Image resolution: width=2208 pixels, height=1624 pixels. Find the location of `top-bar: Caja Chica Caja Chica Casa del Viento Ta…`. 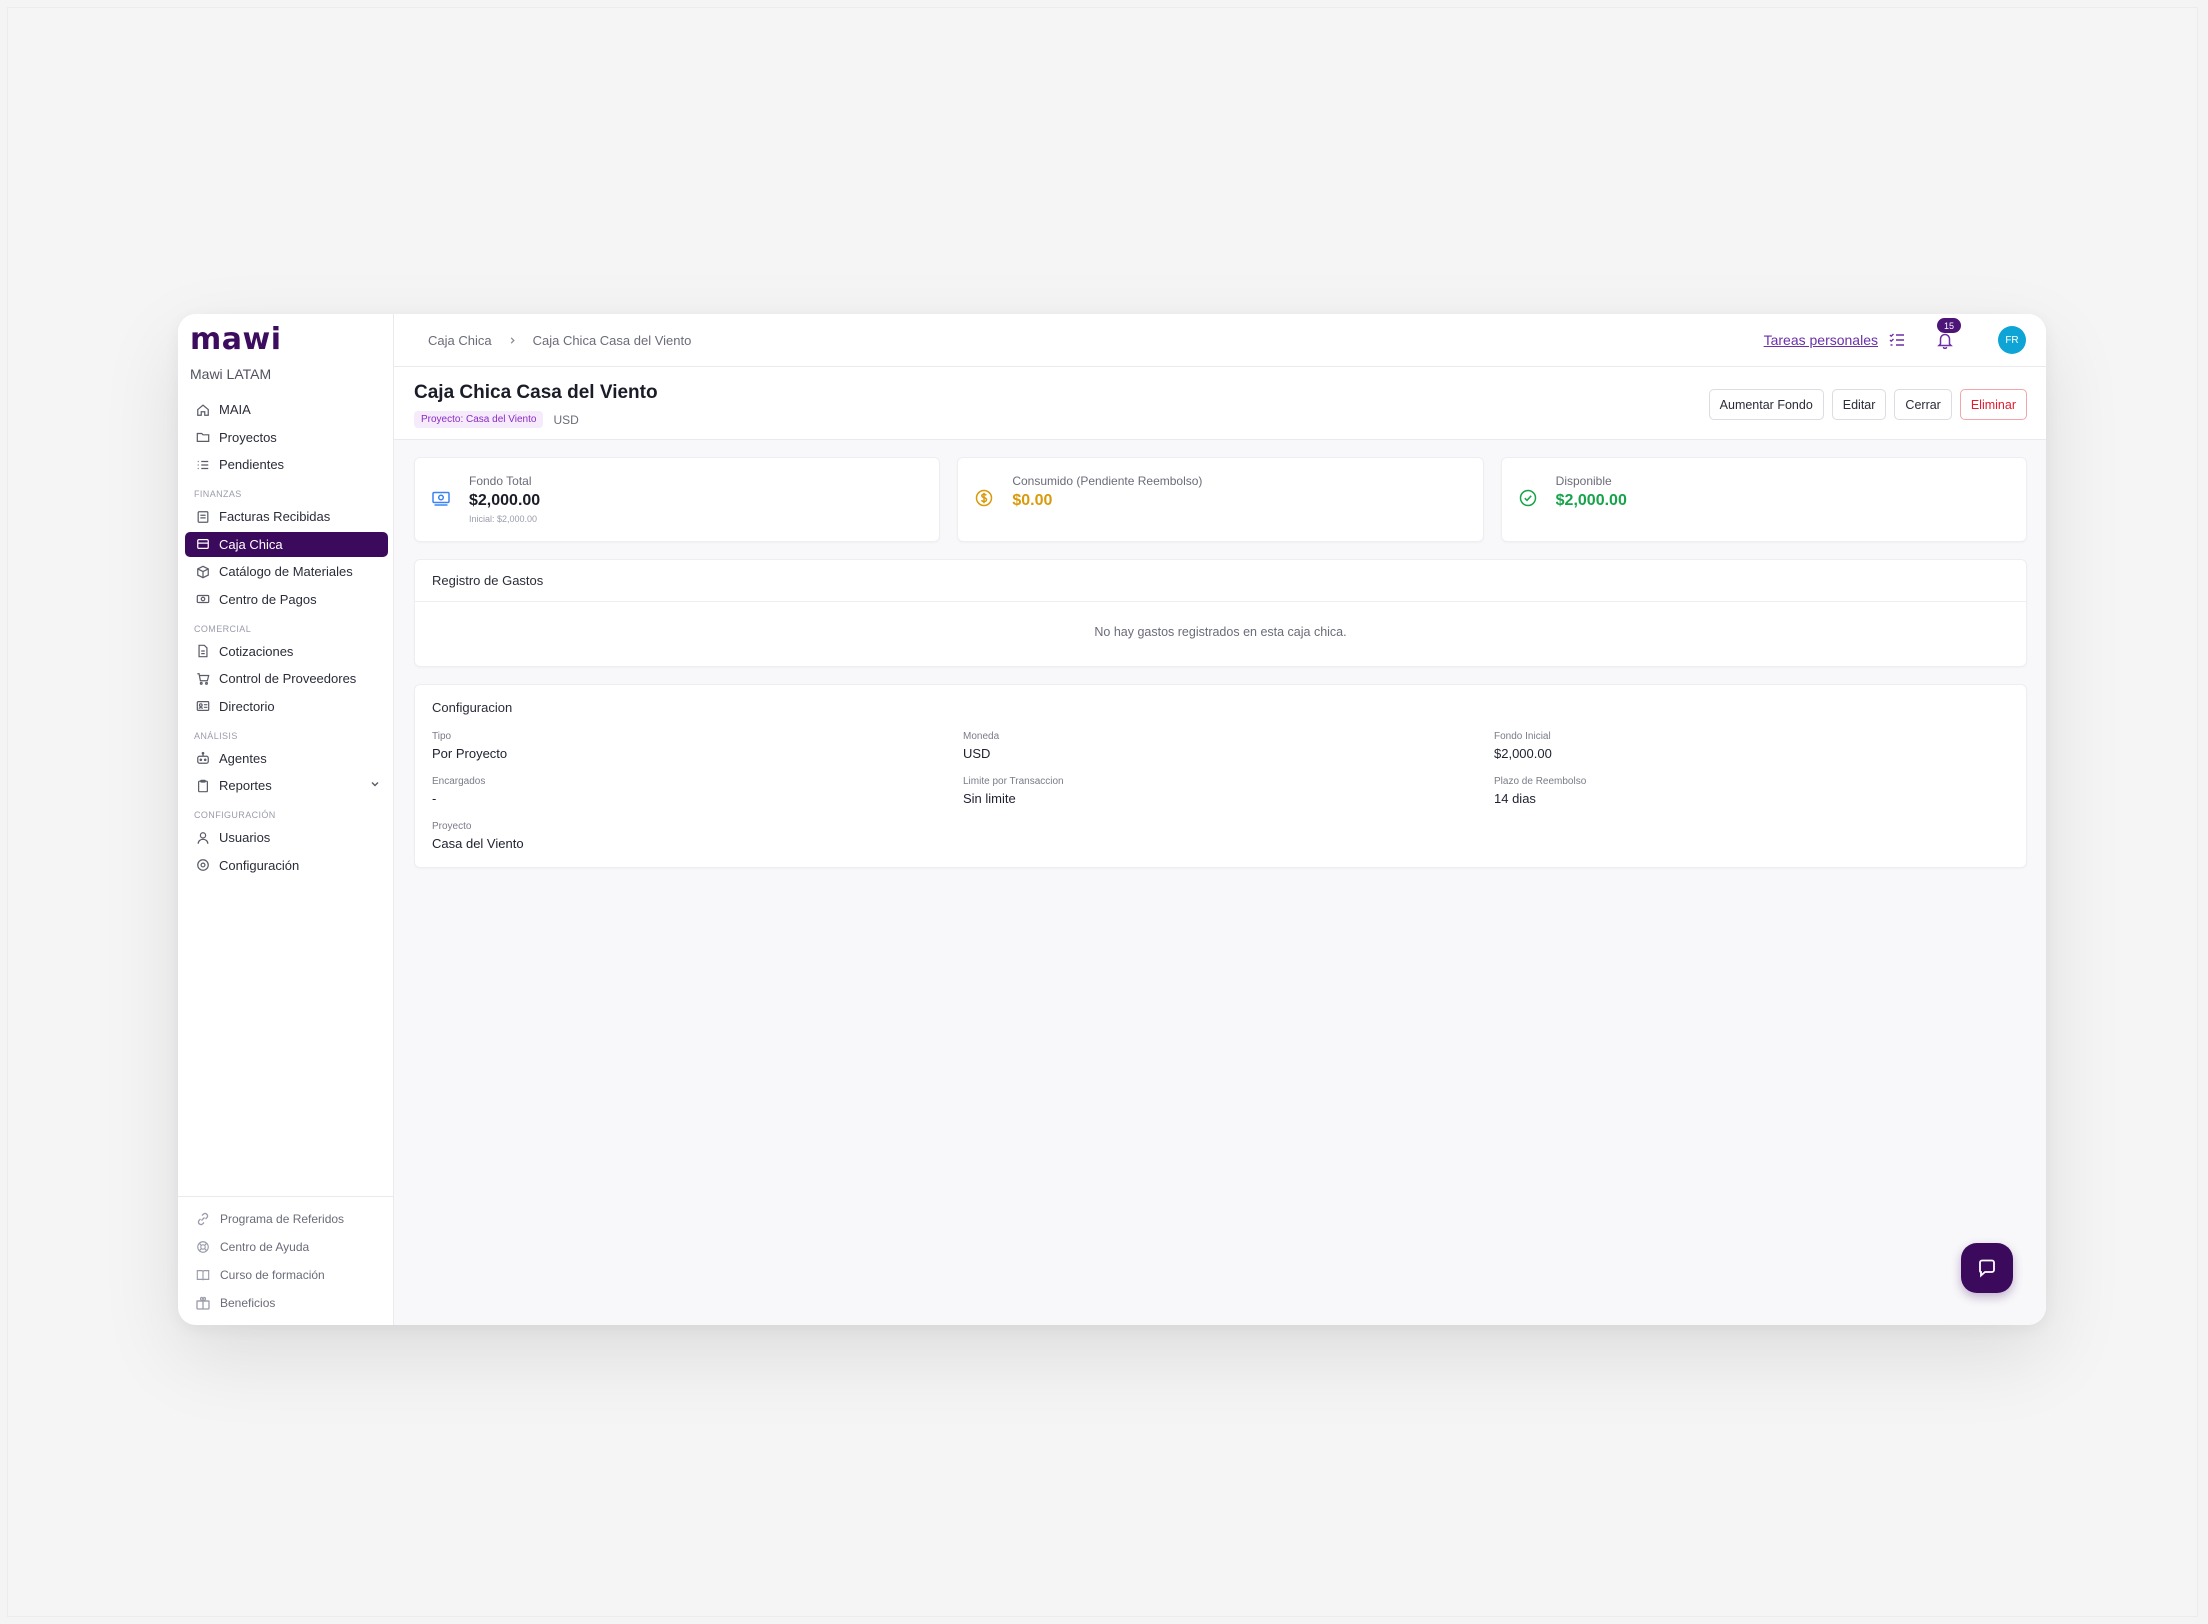

top-bar: Caja Chica Caja Chica Casa del Viento Ta… is located at coordinates (1220, 340).